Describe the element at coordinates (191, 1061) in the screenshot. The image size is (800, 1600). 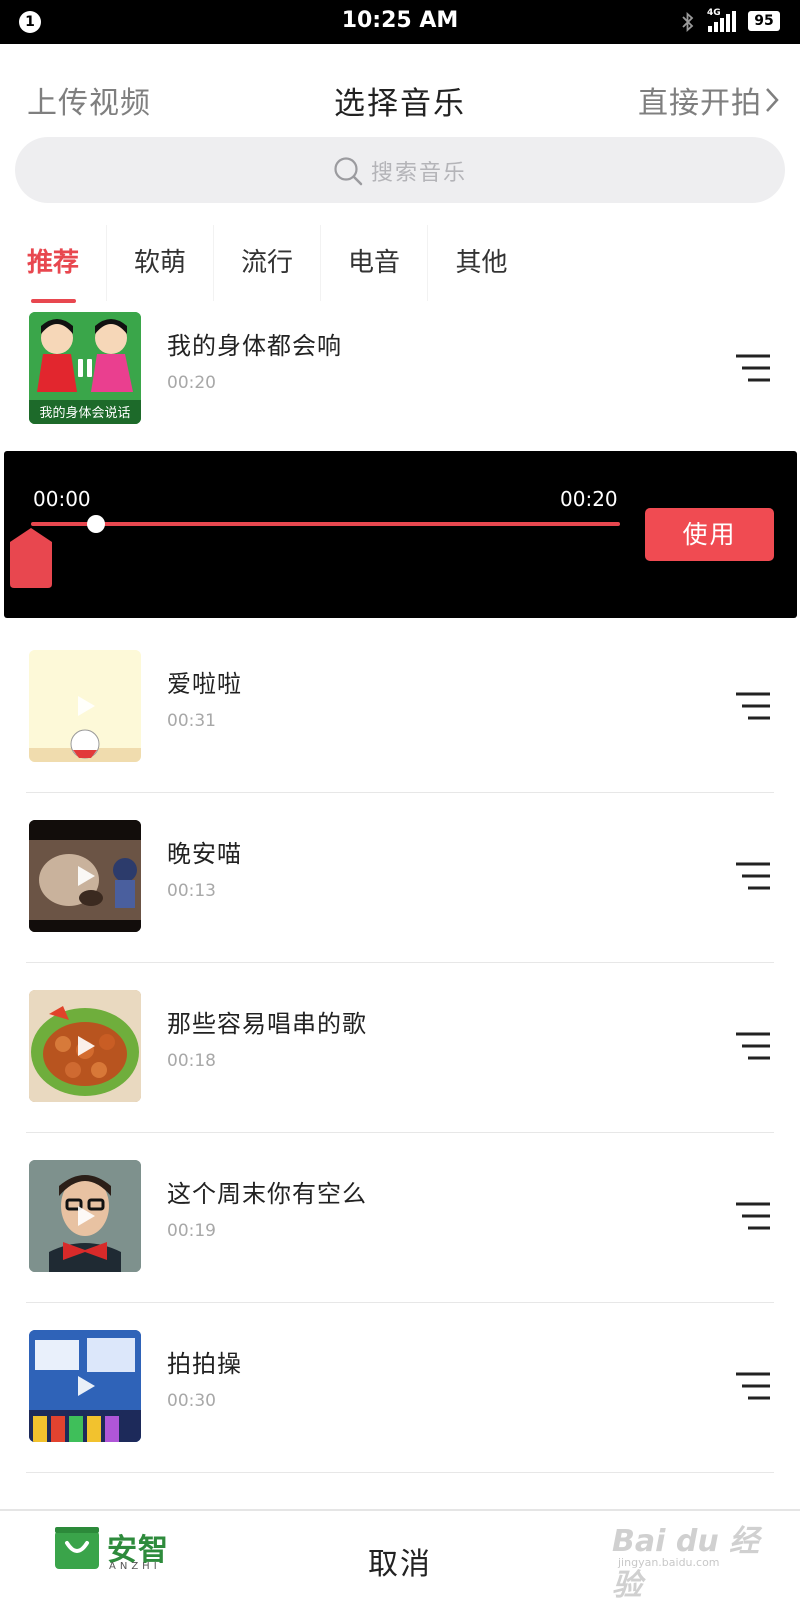
I see `song-duration: 00:18` at that location.